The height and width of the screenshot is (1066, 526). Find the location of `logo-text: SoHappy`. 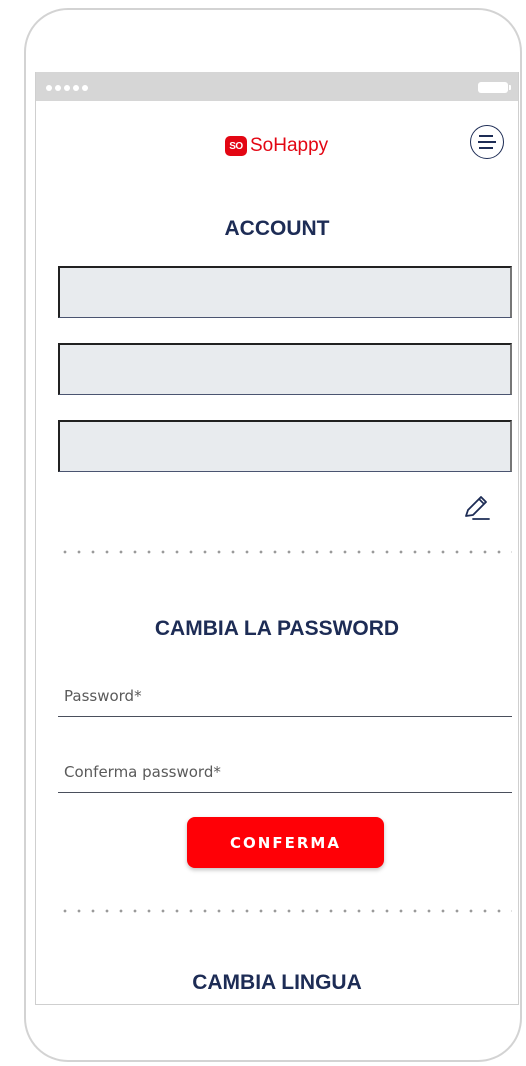

logo-text: SoHappy is located at coordinates (289, 145).